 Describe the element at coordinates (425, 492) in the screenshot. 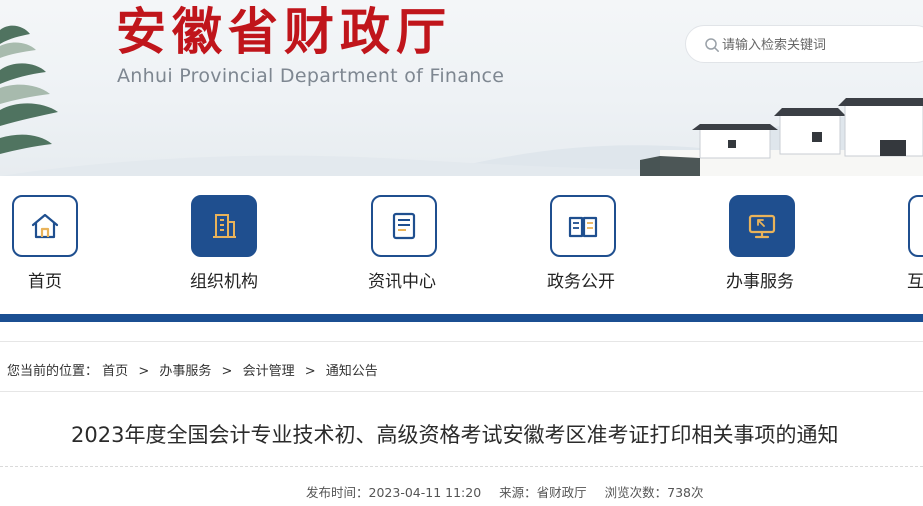

I see `publish-time-value: 2023-04-11 11:20` at that location.